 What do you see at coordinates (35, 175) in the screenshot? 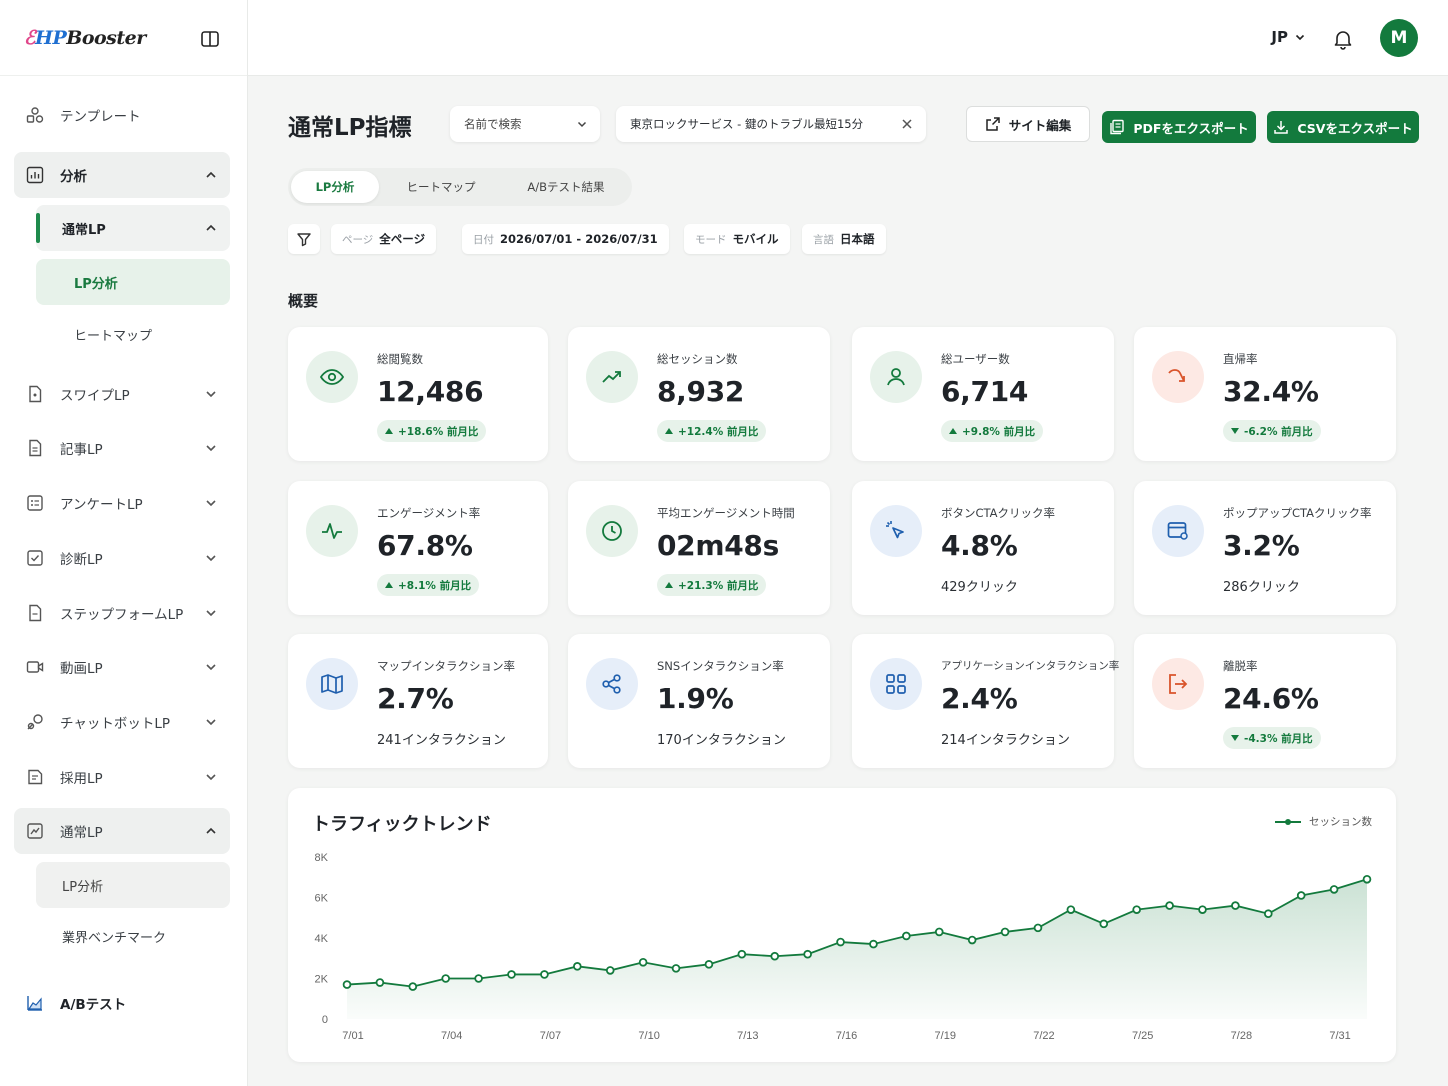
I see `bar-chart-icon` at bounding box center [35, 175].